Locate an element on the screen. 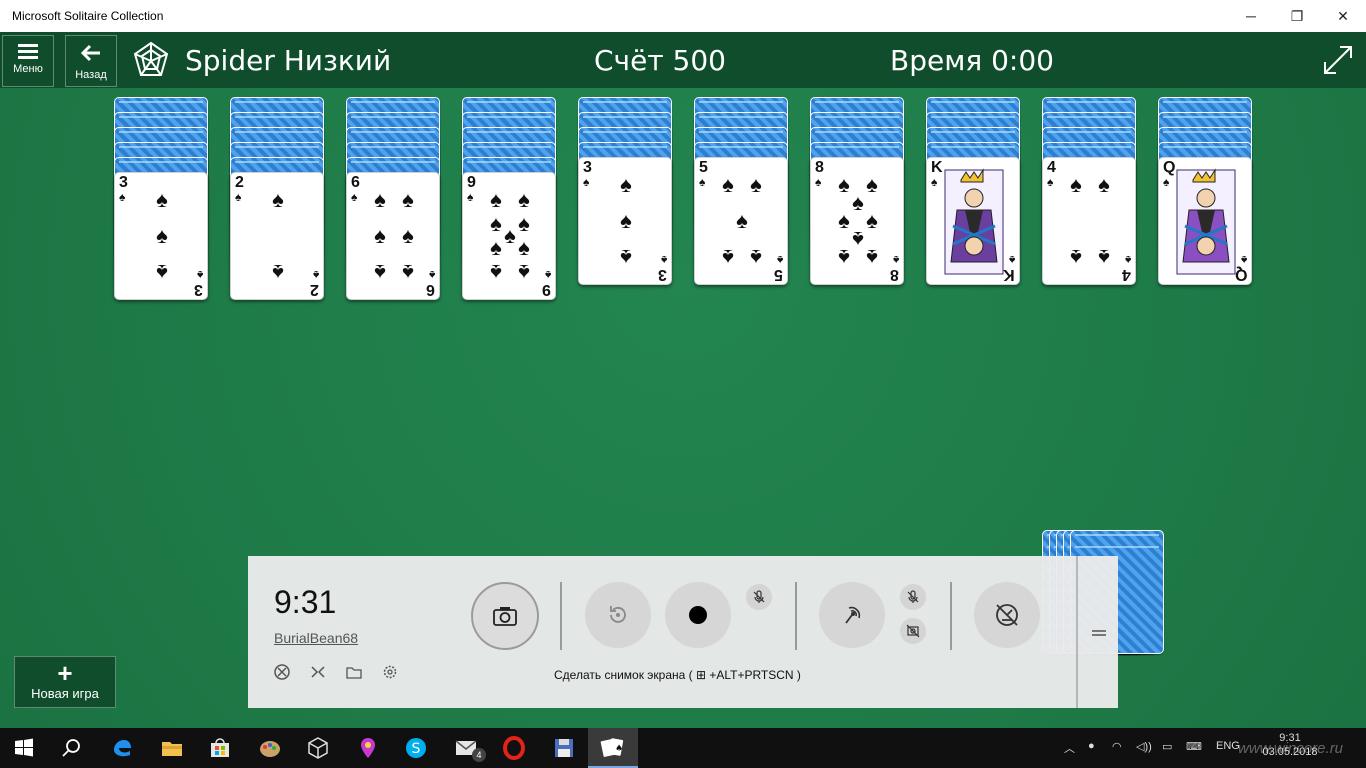 This screenshot has height=768, width=1366. queen-figure-icon is located at coordinates (1206, 221).